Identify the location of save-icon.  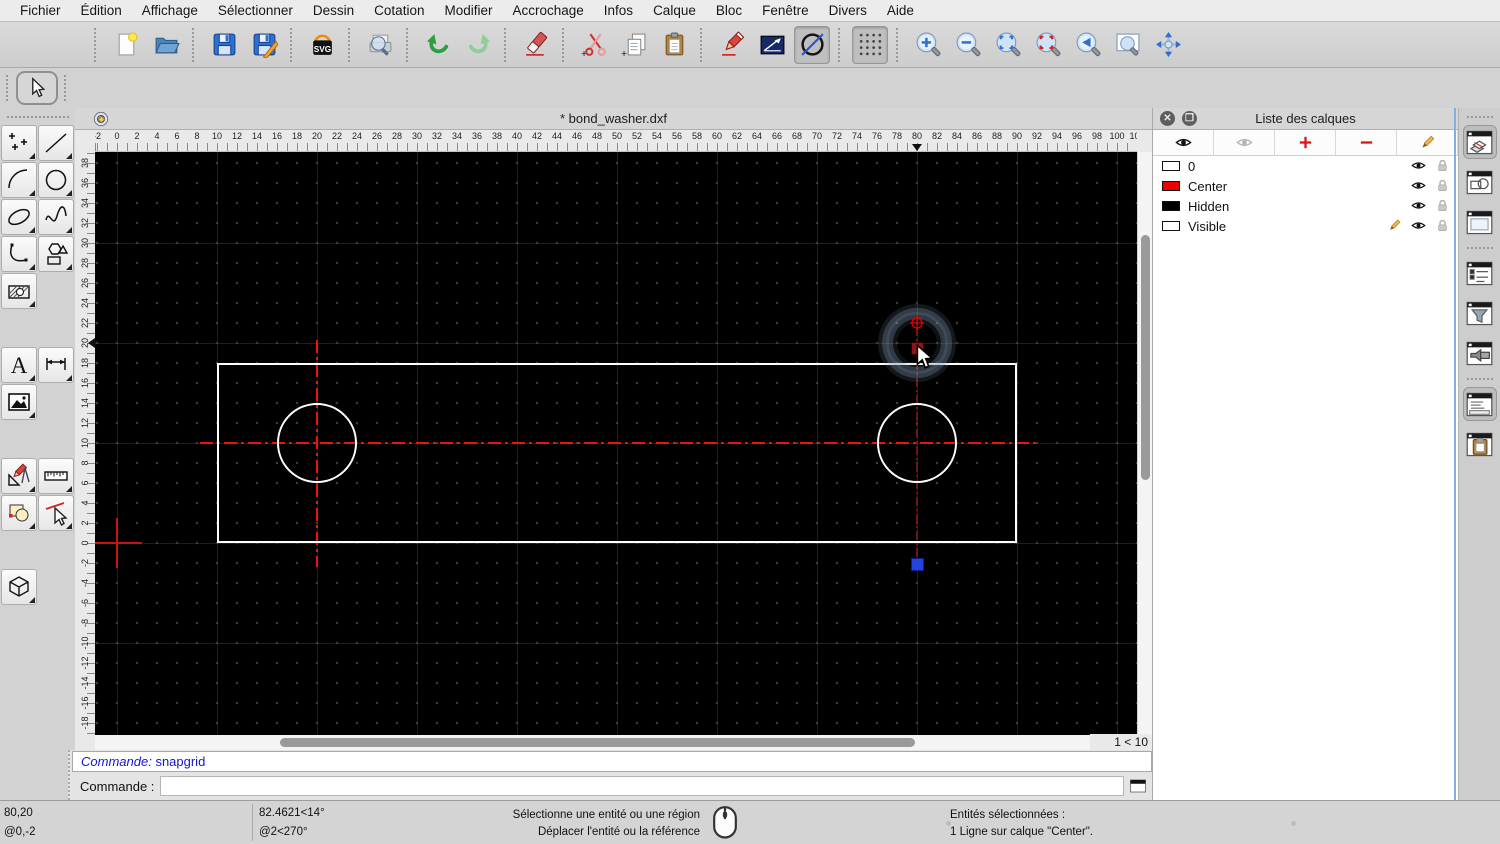
(224, 45).